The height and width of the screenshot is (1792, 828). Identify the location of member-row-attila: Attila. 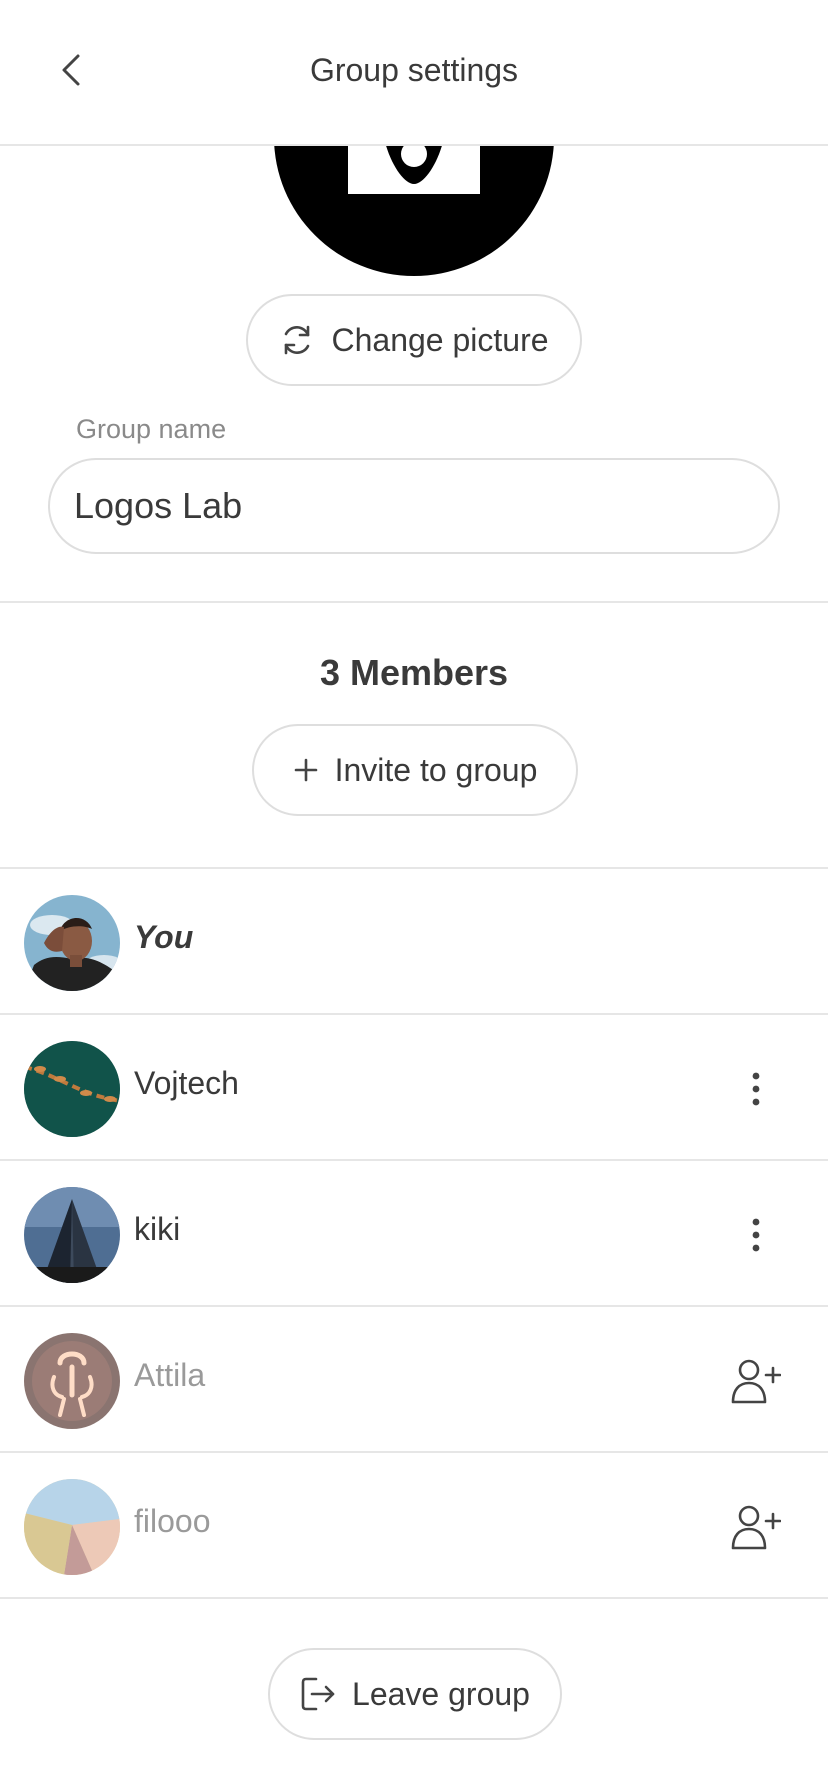
(414, 1379).